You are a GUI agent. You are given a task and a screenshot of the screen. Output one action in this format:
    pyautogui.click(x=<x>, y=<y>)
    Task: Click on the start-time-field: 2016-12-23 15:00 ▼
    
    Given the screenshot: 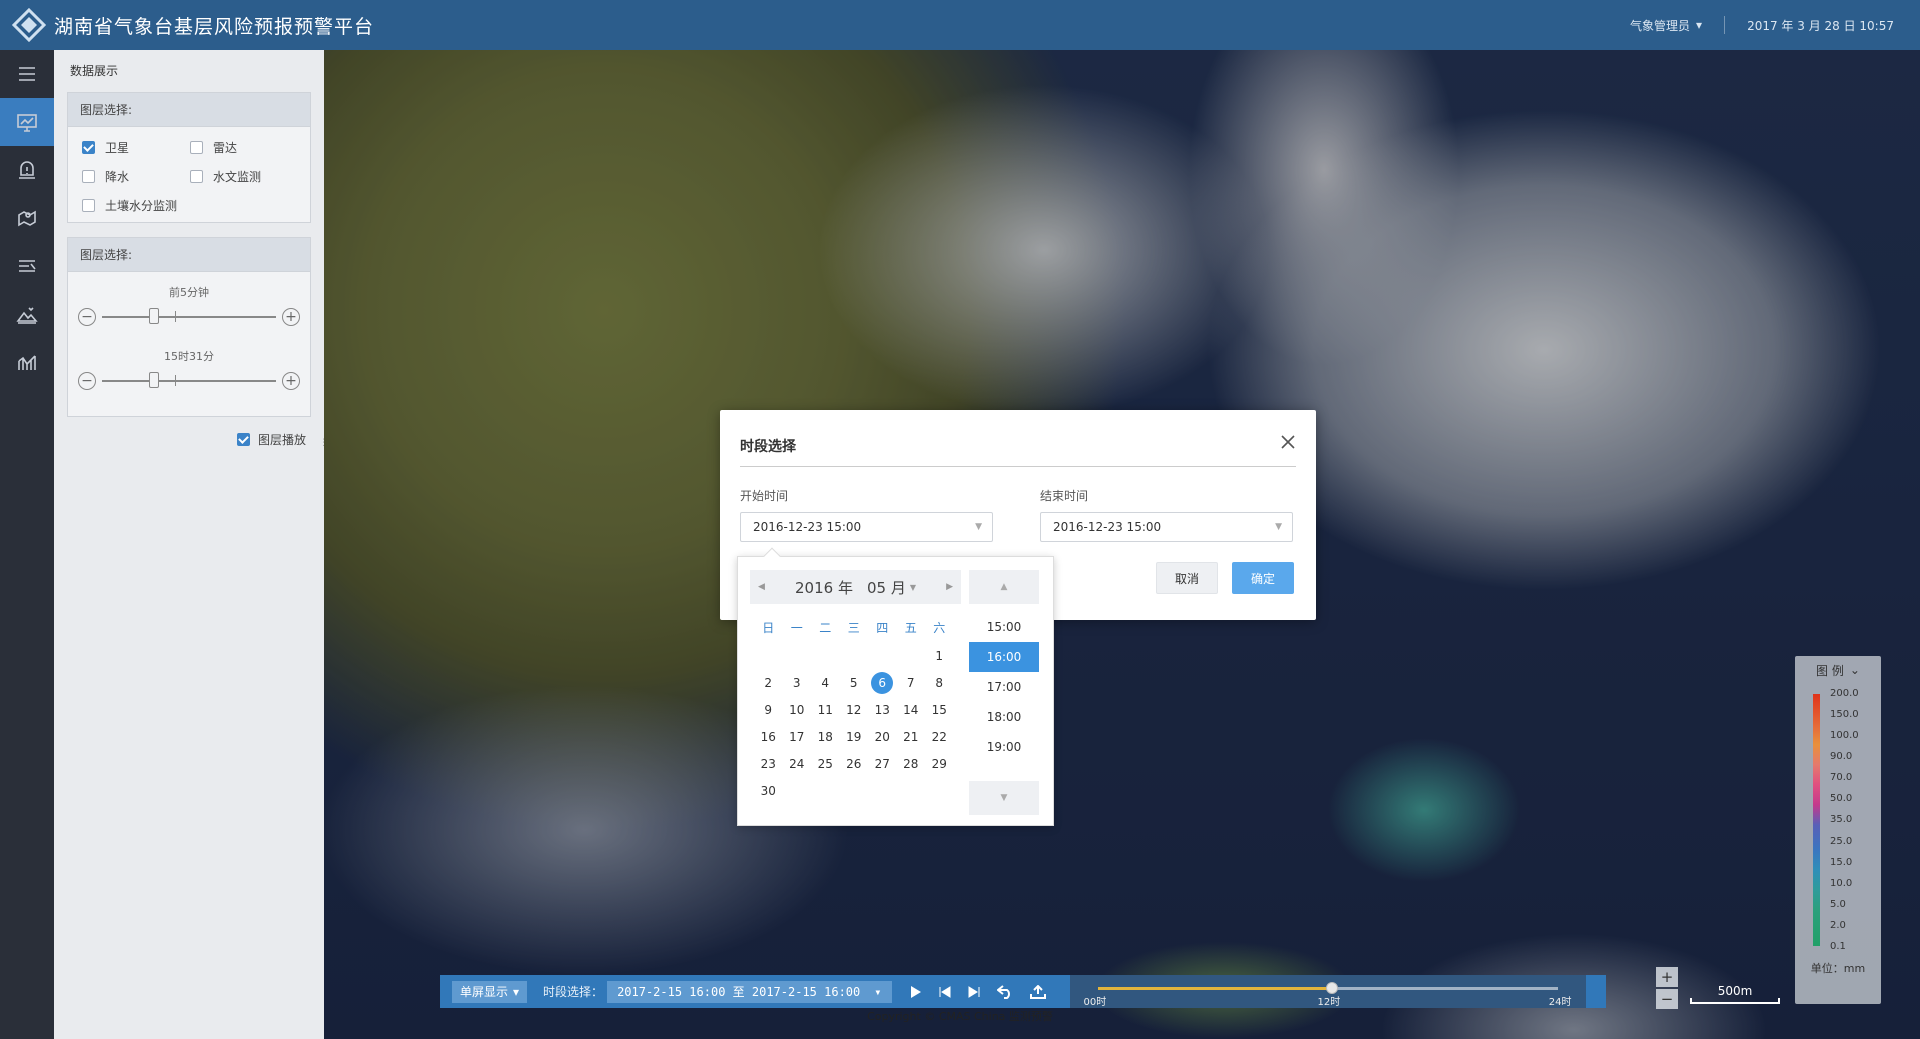 What is the action you would take?
    pyautogui.click(x=866, y=527)
    